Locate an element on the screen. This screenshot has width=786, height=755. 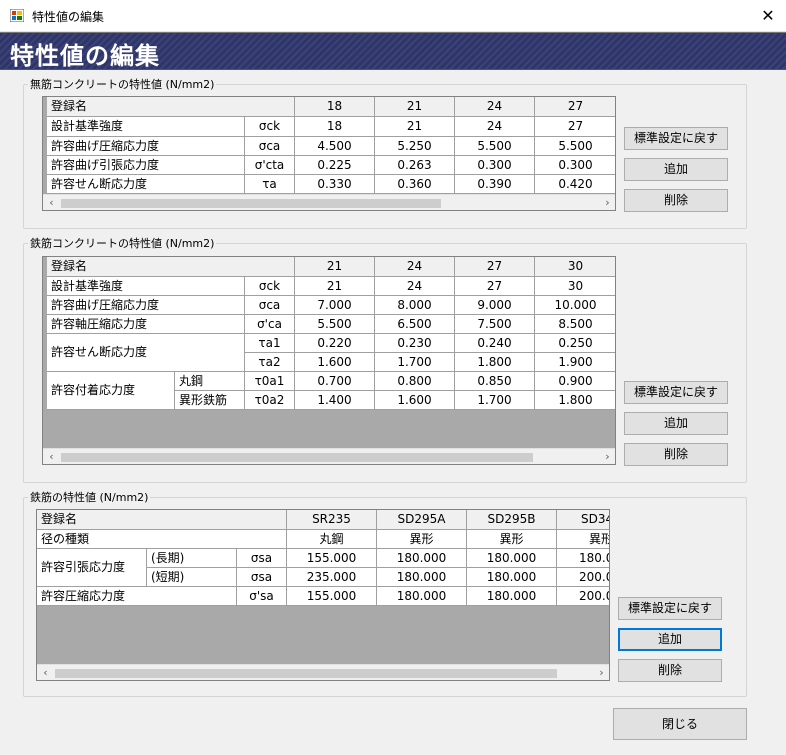
grid-column-header: 30 is located at coordinates (575, 267).